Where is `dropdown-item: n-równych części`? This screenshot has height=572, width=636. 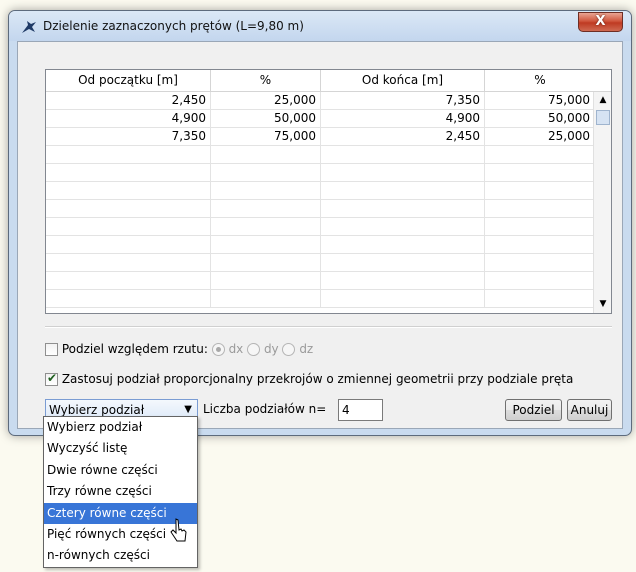 dropdown-item: n-równych części is located at coordinates (120, 555).